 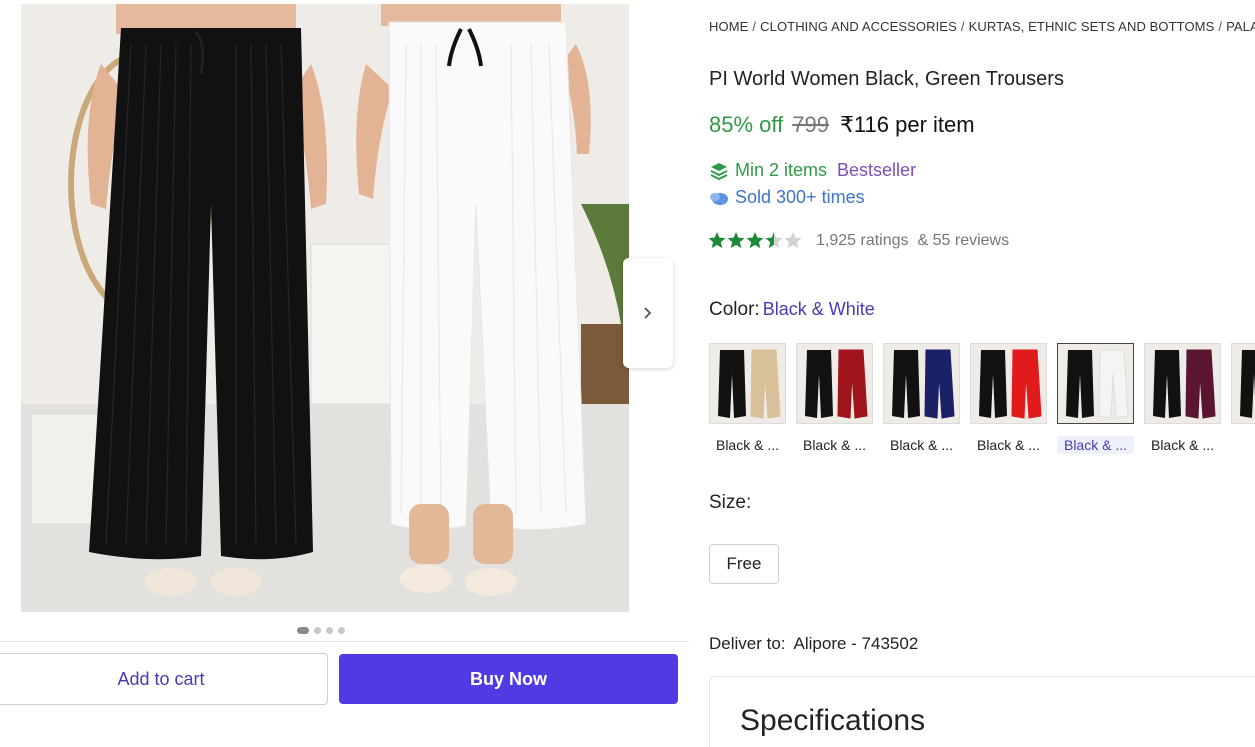 What do you see at coordinates (719, 171) in the screenshot?
I see `layers-icon` at bounding box center [719, 171].